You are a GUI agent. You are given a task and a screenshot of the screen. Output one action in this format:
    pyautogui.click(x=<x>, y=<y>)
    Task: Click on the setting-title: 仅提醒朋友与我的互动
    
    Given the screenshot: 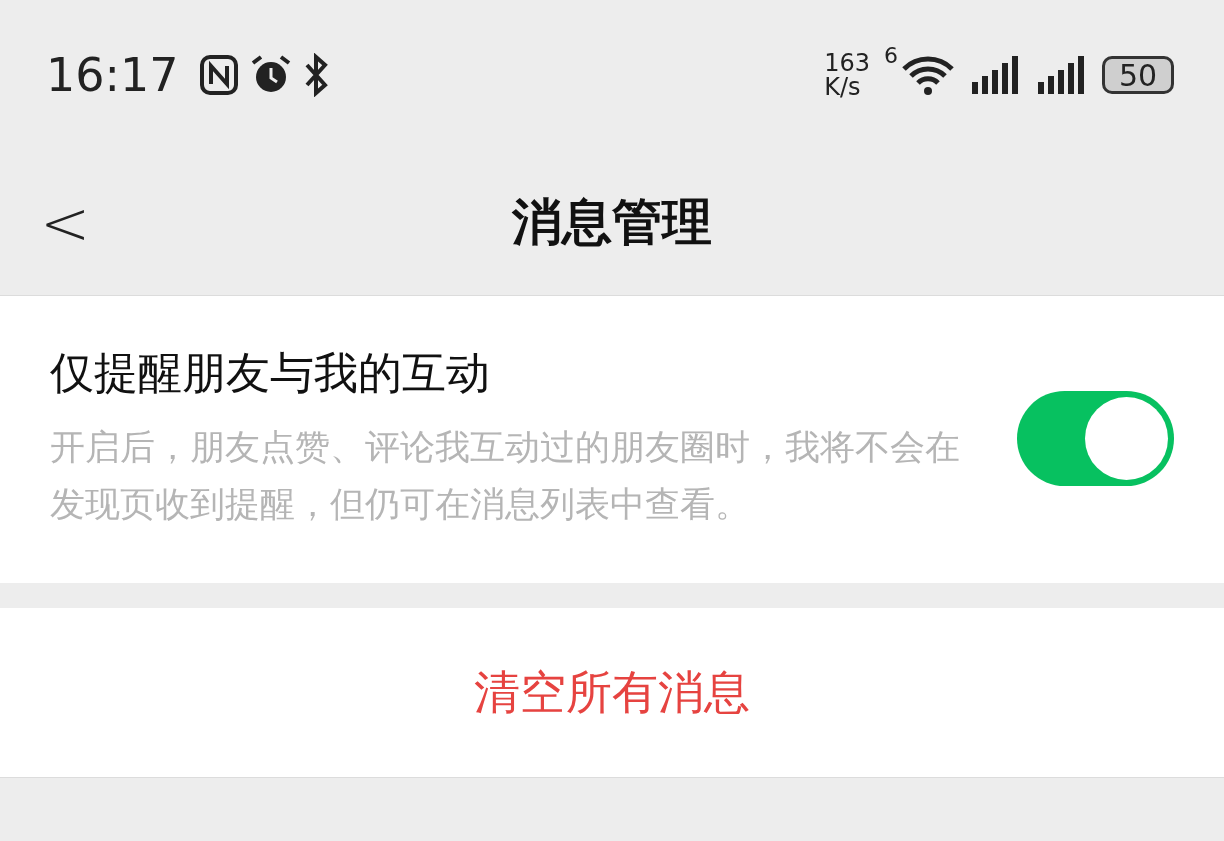 What is the action you would take?
    pyautogui.click(x=270, y=373)
    